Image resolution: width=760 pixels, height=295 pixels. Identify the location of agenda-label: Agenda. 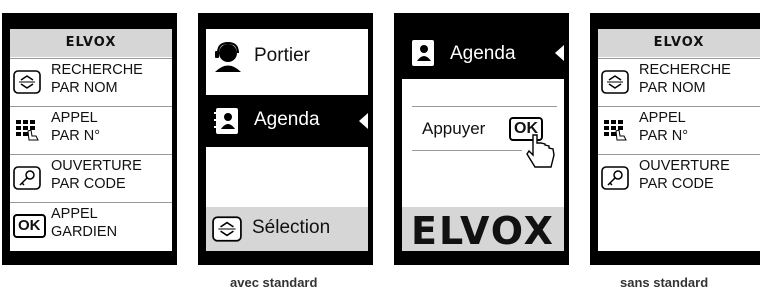
(483, 53).